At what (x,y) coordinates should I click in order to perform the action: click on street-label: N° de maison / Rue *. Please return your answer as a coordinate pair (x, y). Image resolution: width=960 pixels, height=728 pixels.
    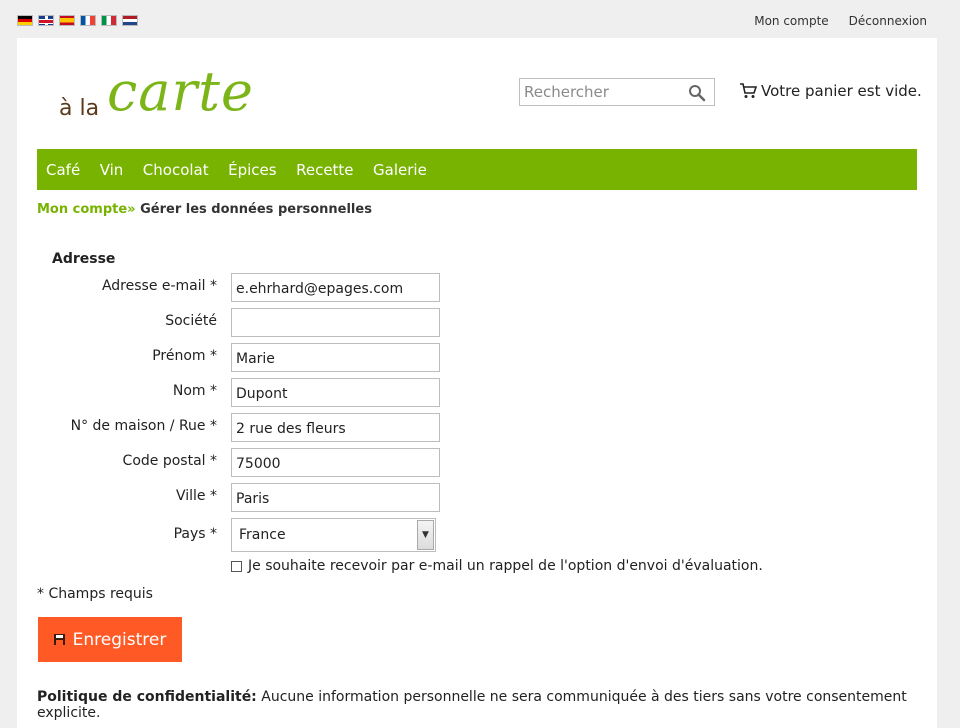
    Looking at the image, I should click on (143, 426).